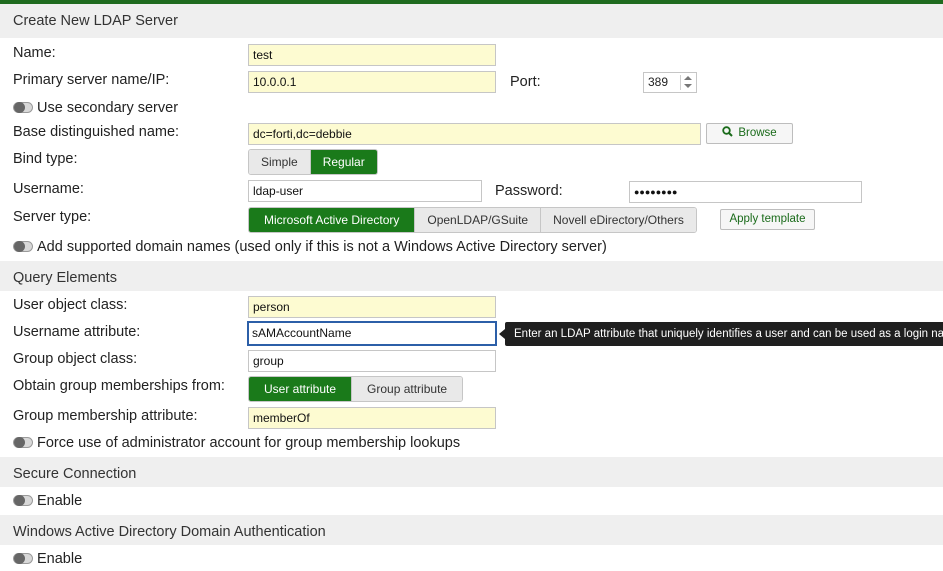  What do you see at coordinates (75, 474) in the screenshot?
I see `section-title: Secure Connection` at bounding box center [75, 474].